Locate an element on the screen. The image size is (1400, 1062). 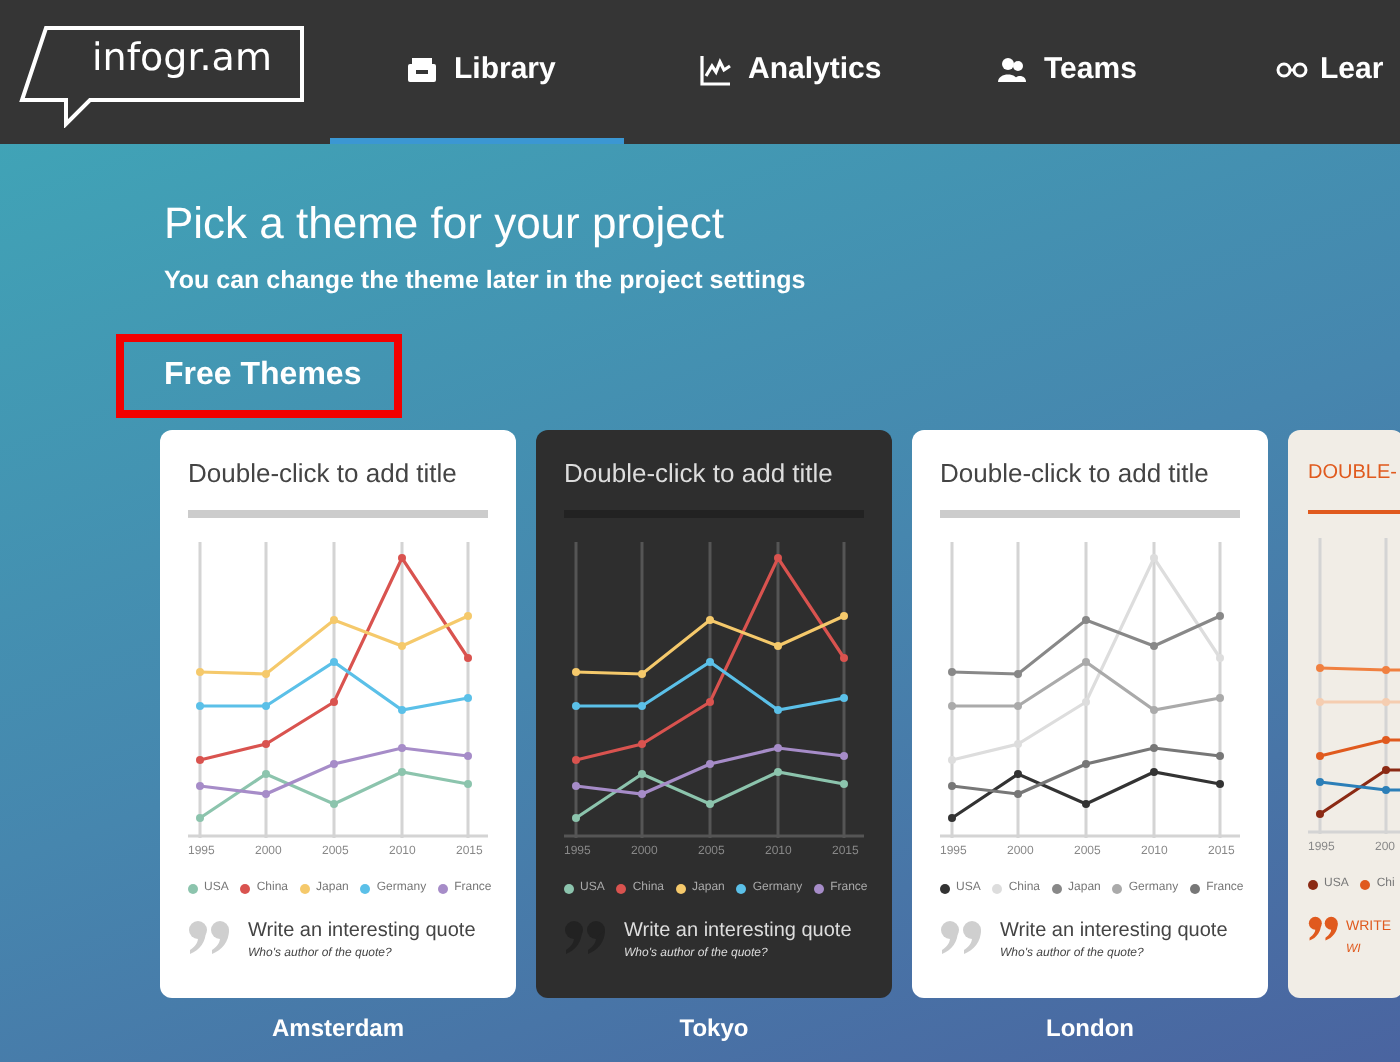
page-subtitle: You can change the theme later in the project settings is located at coordinates (486, 280).